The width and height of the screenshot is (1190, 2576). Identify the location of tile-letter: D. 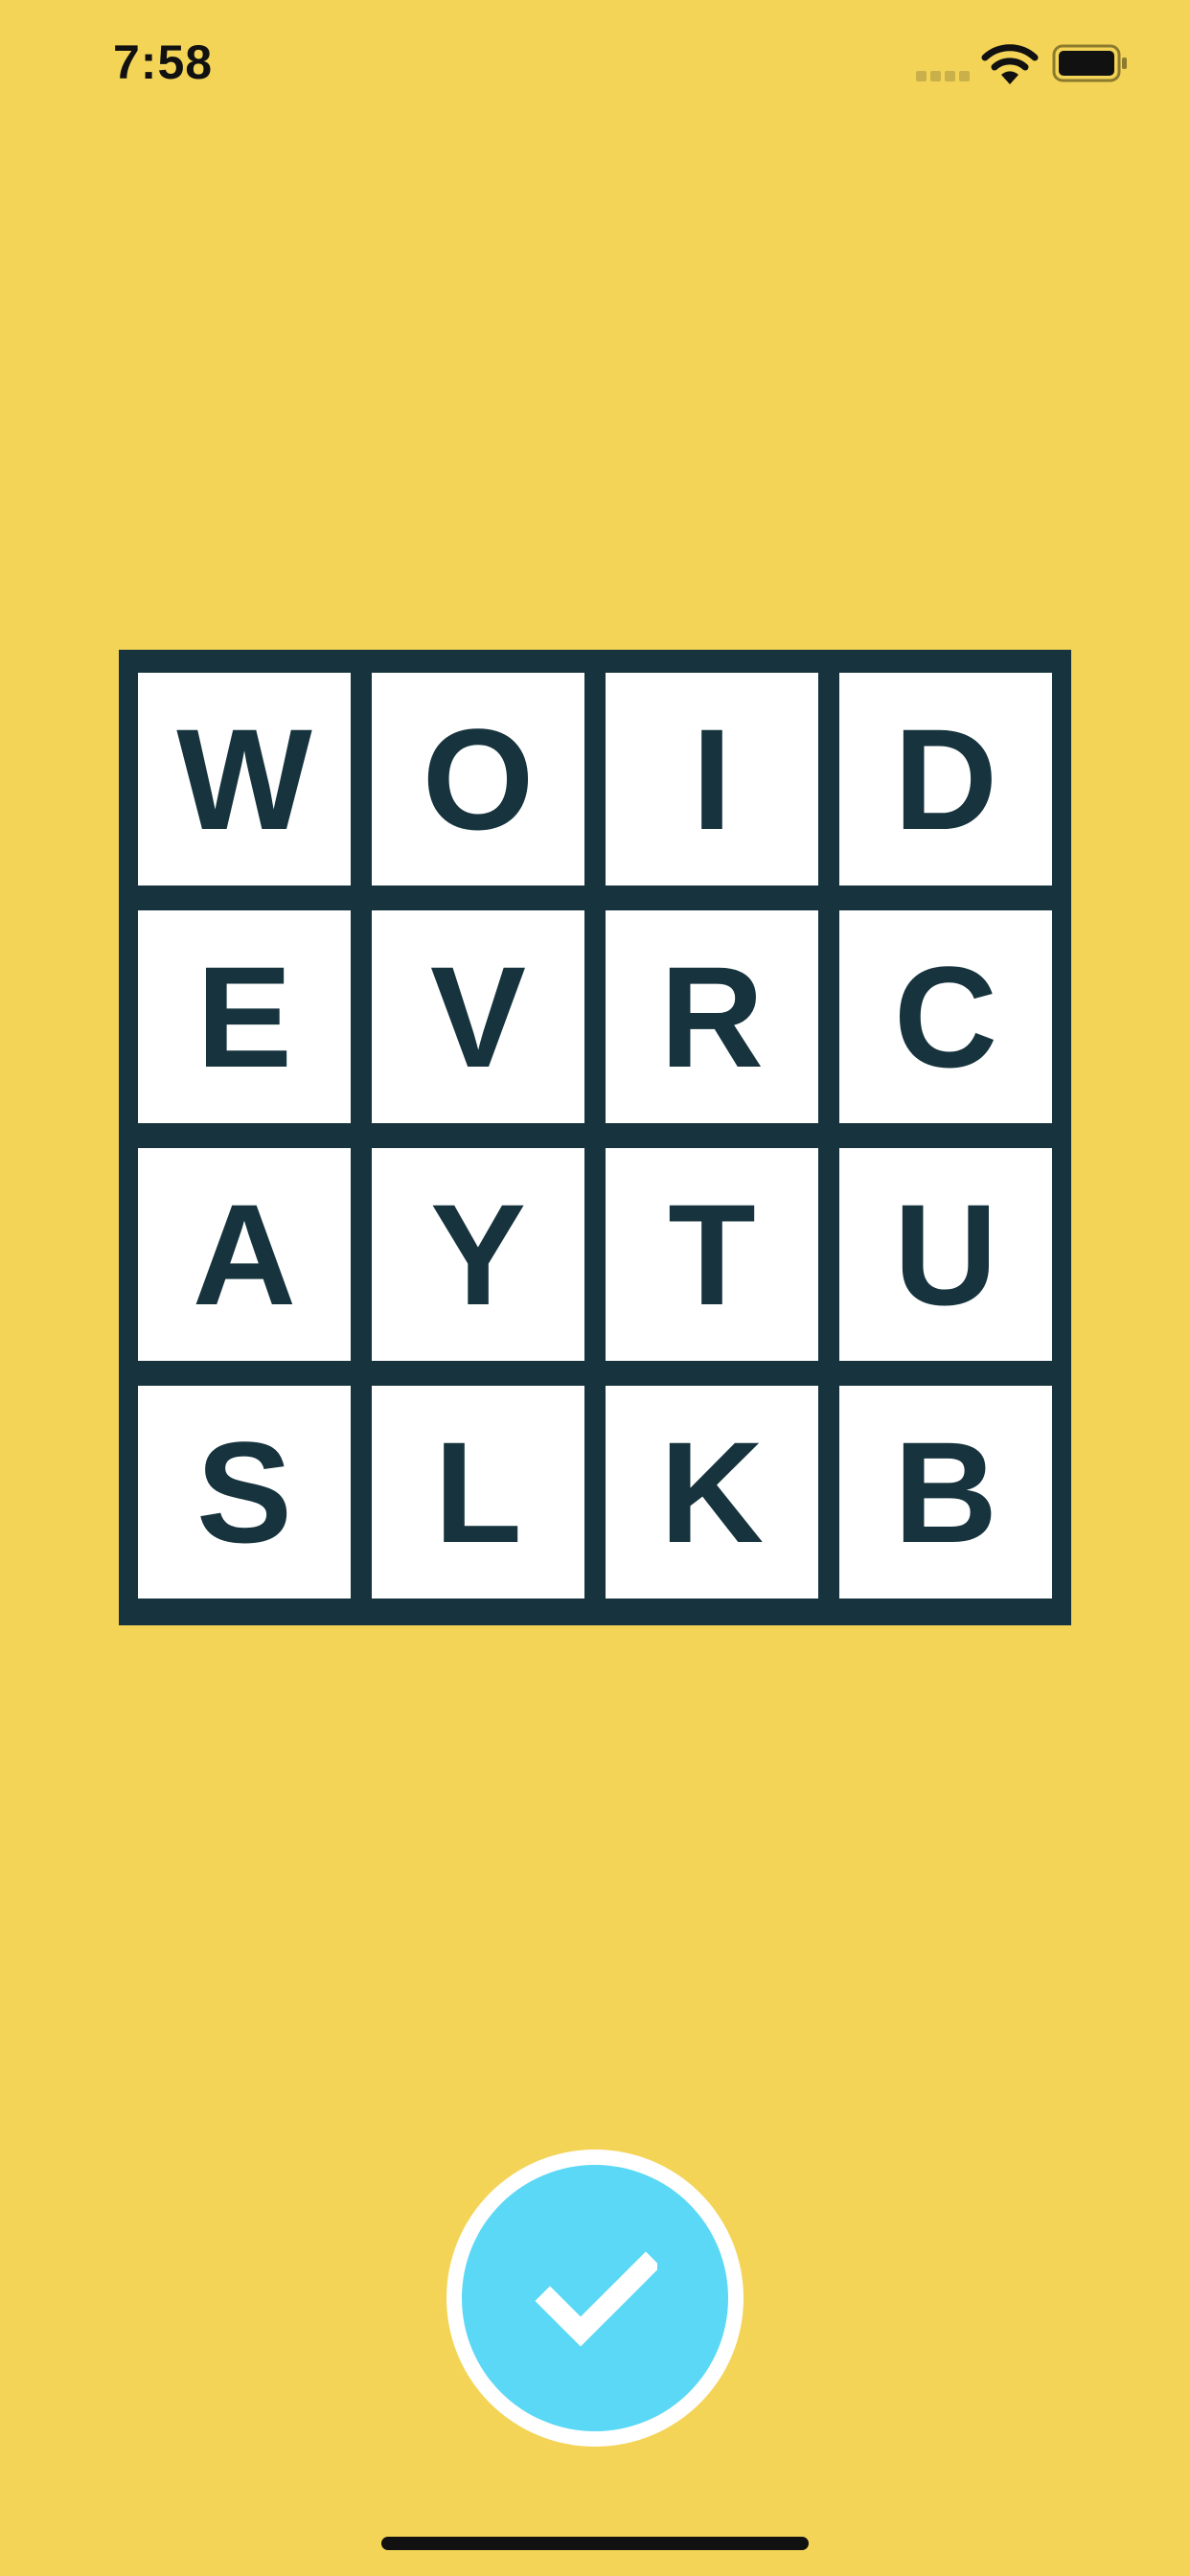
(946, 779).